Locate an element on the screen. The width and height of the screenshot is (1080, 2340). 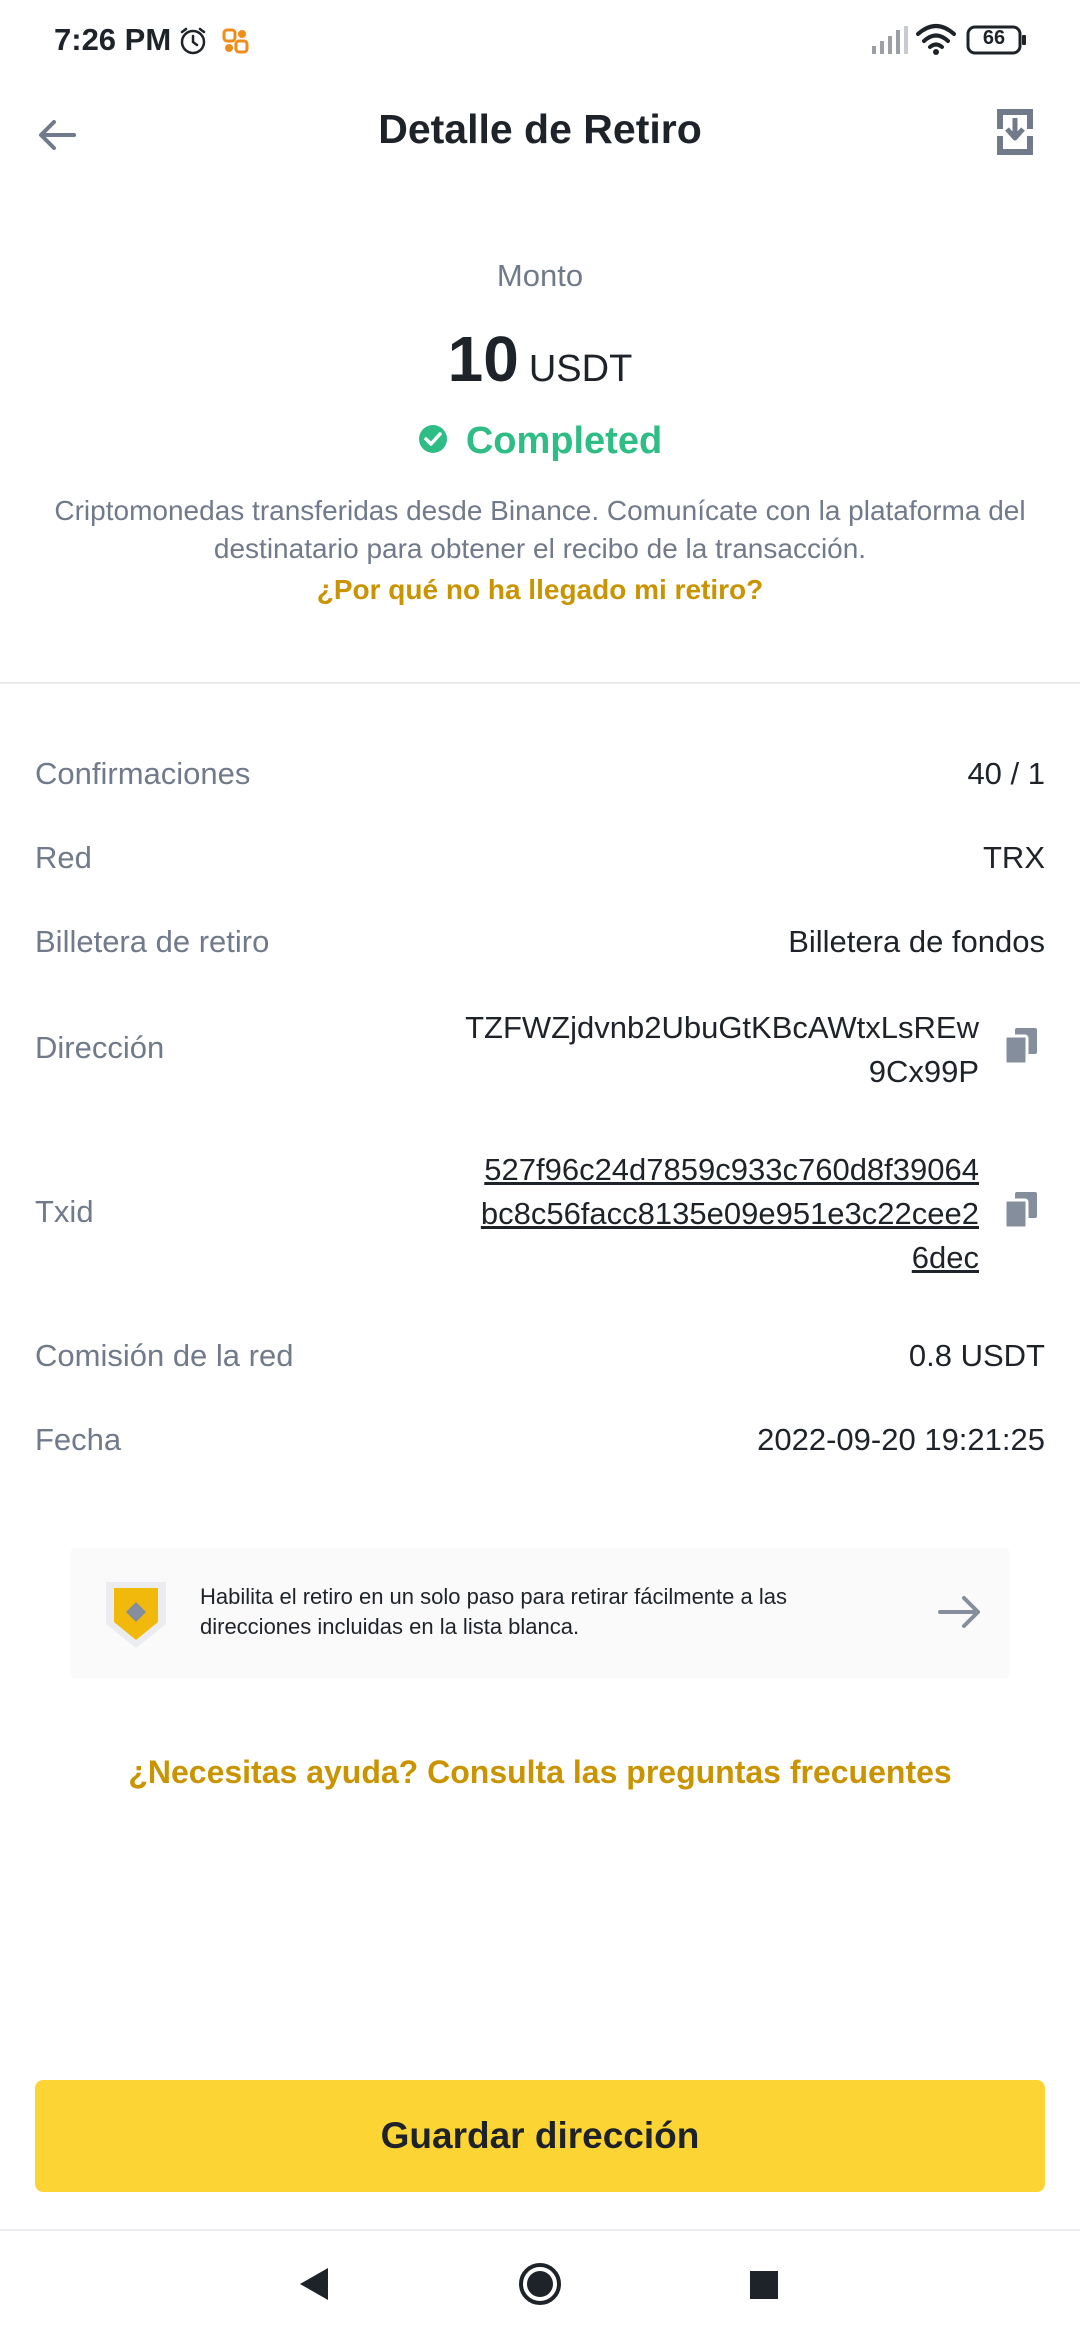
withdrawal-not-arrived-link: ¿Por qué no ha llegado mi retiro? is located at coordinates (540, 590).